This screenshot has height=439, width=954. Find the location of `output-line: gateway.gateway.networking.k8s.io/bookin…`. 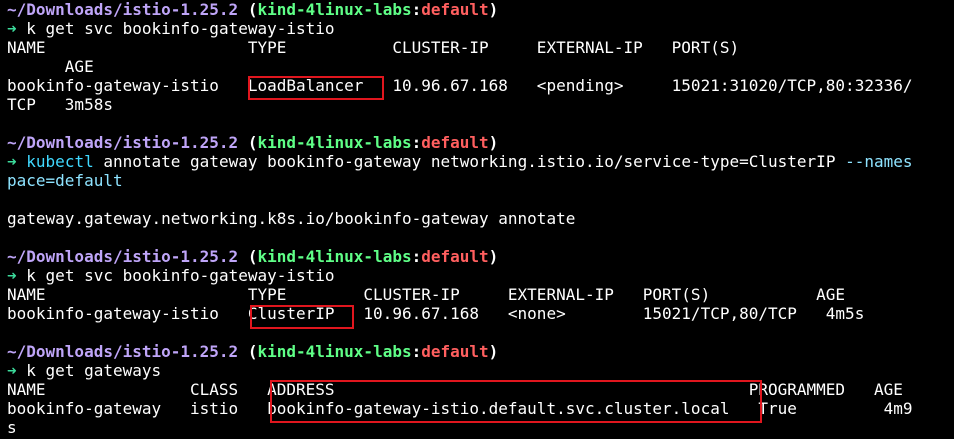

output-line: gateway.gateway.networking.k8s.io/bookin… is located at coordinates (291, 218).